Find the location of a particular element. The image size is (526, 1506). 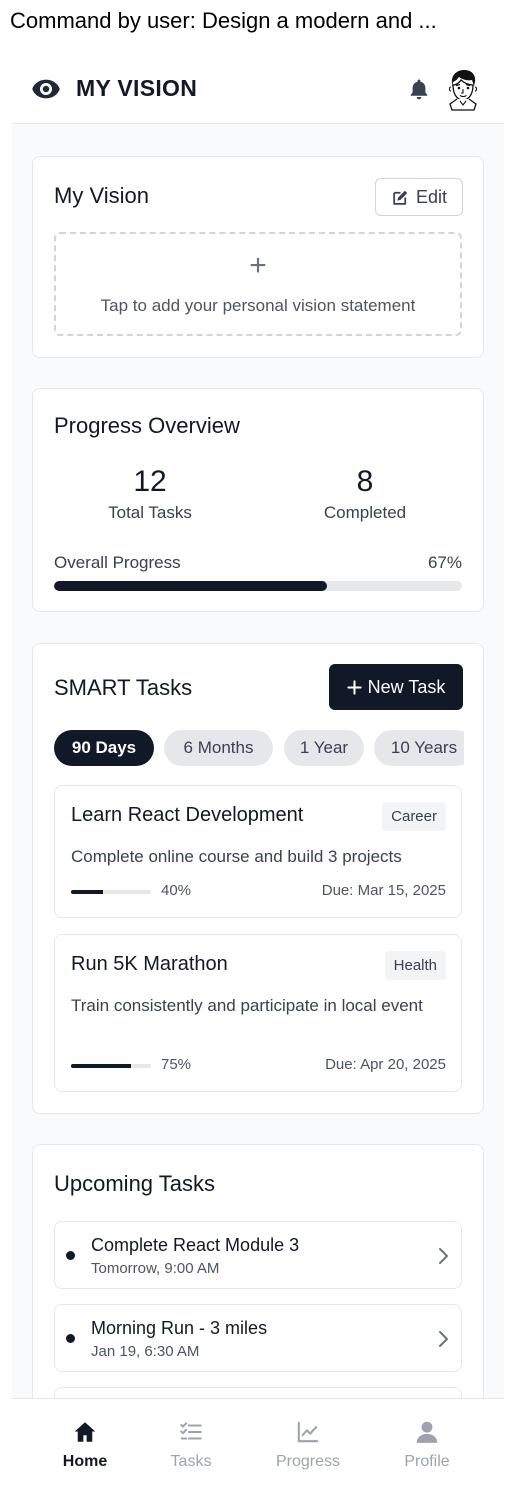

edit-vision-button: Edit is located at coordinates (419, 197).